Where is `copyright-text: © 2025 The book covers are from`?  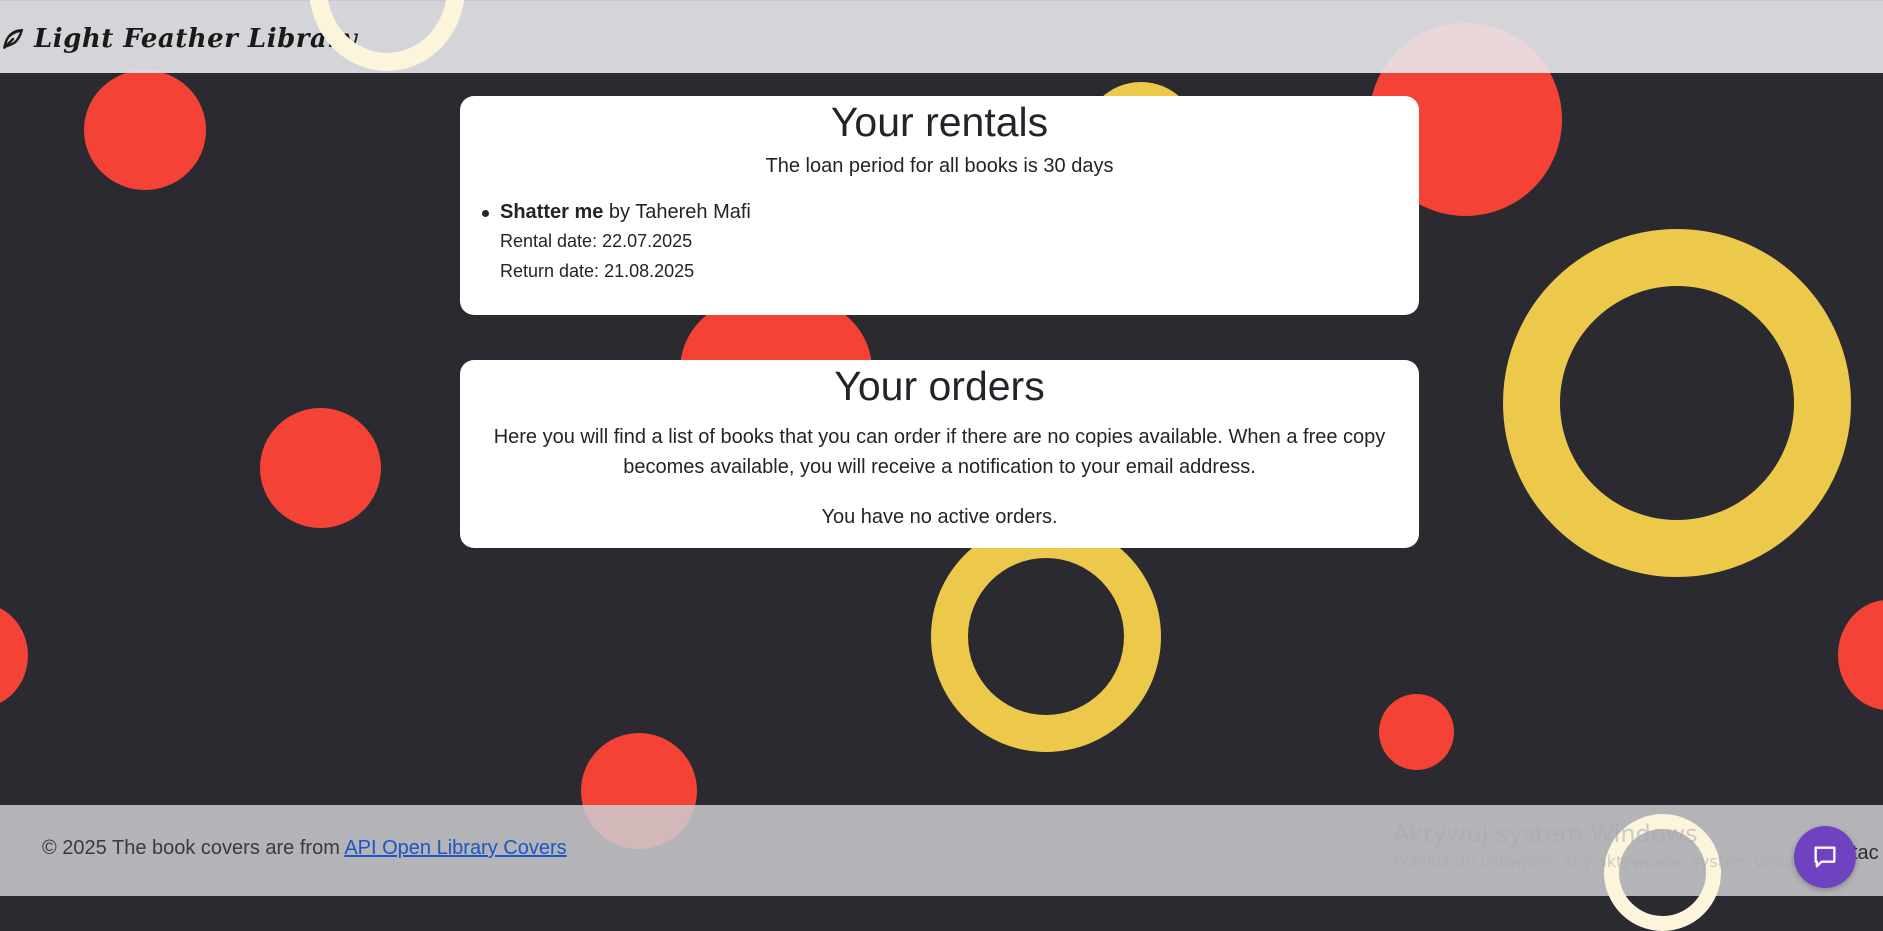 copyright-text: © 2025 The book covers are from is located at coordinates (193, 848).